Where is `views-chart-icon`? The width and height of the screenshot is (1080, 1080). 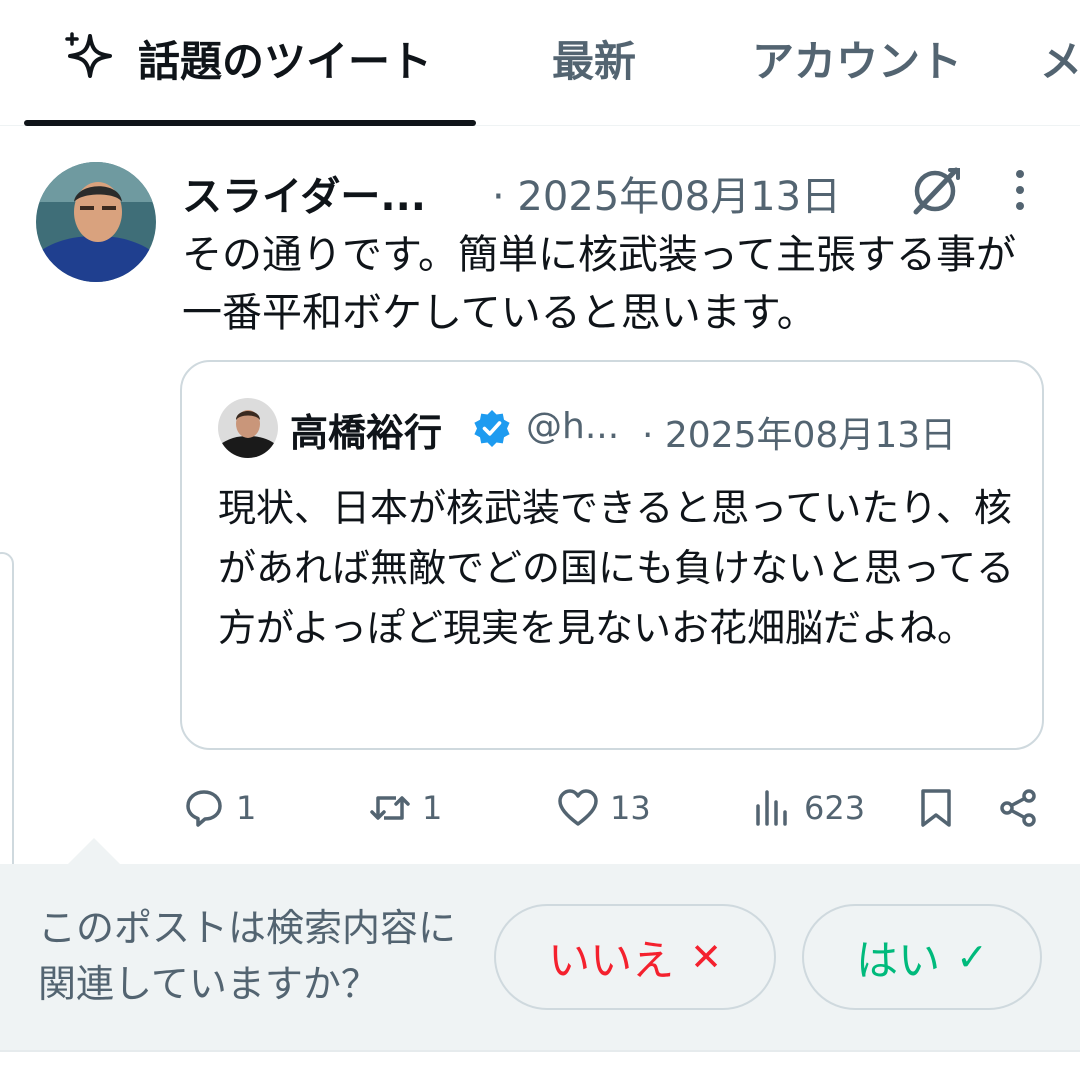
views-chart-icon is located at coordinates (771, 808).